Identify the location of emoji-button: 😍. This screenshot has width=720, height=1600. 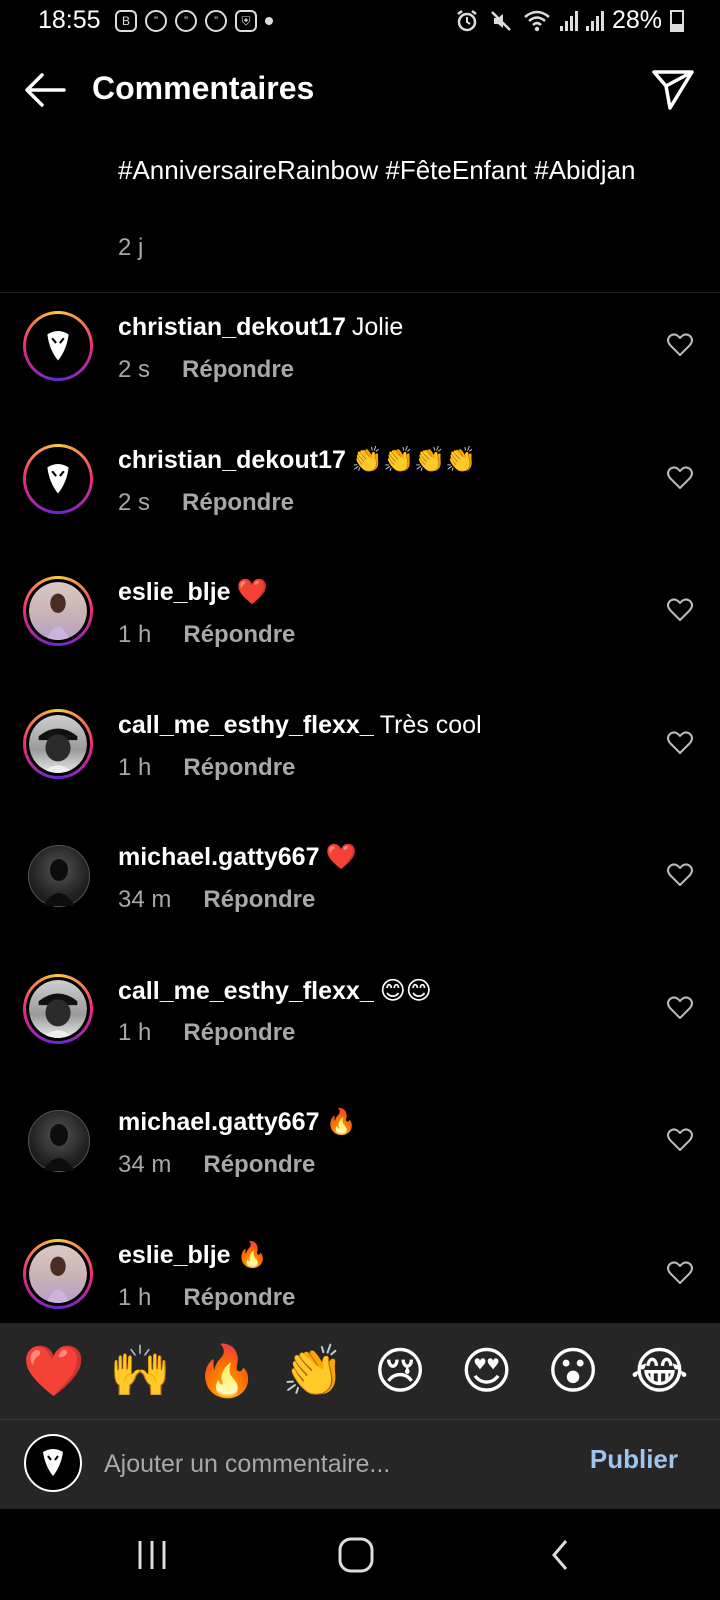
(487, 1371).